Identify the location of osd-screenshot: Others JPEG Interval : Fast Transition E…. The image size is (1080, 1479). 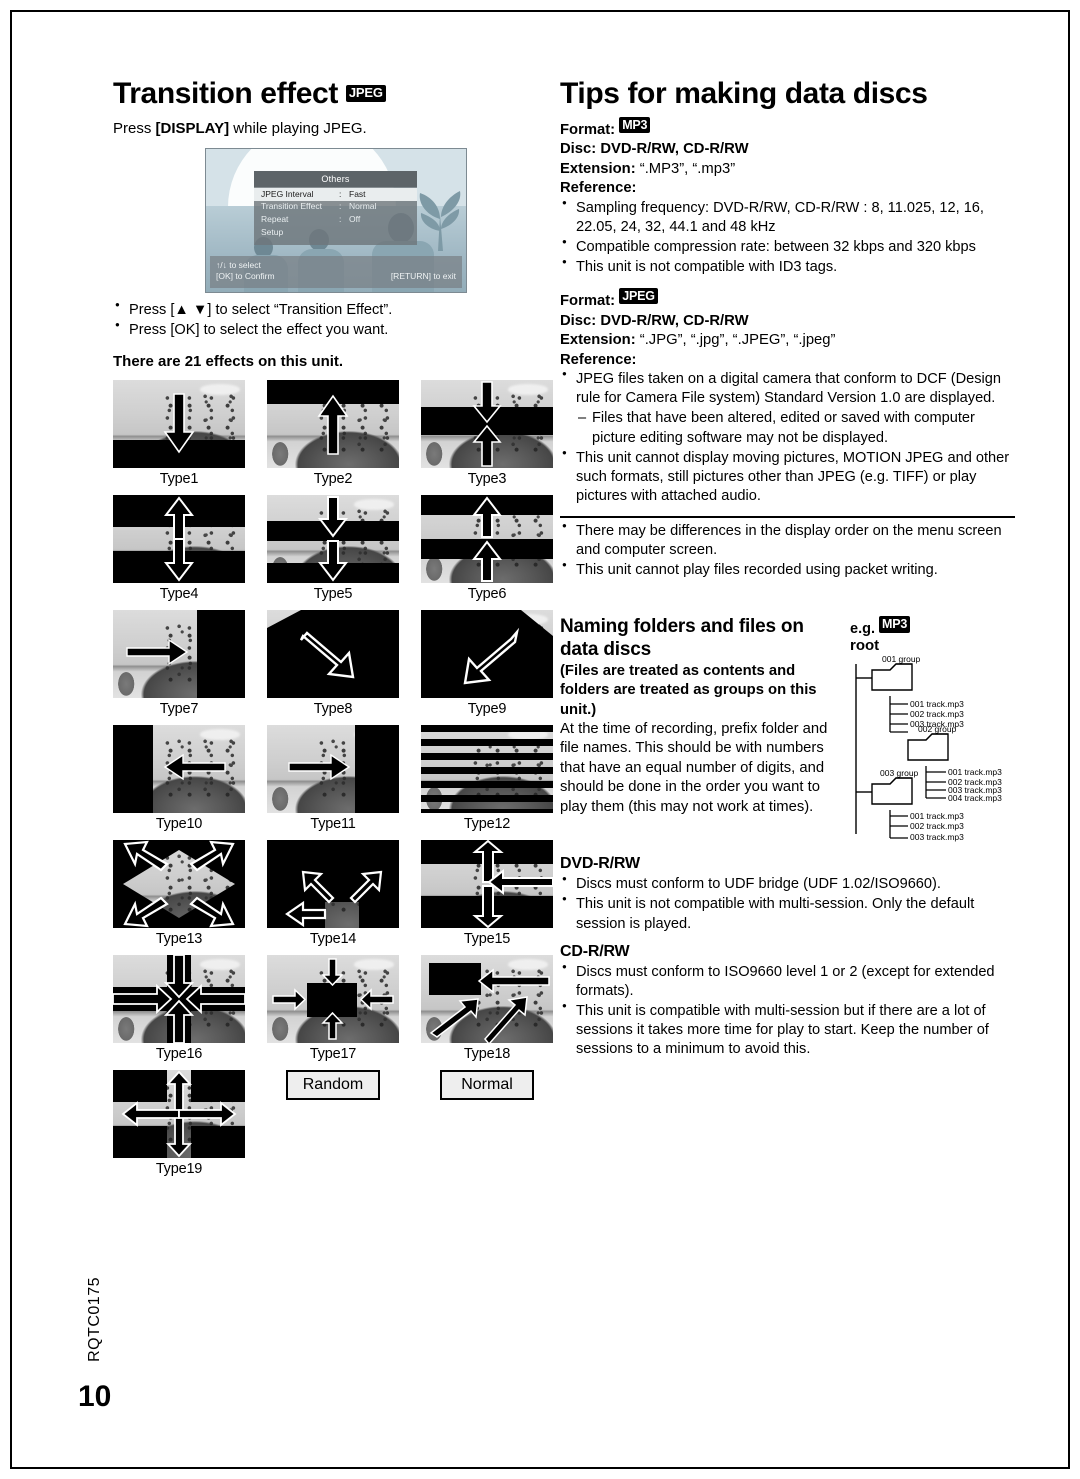
(336, 220).